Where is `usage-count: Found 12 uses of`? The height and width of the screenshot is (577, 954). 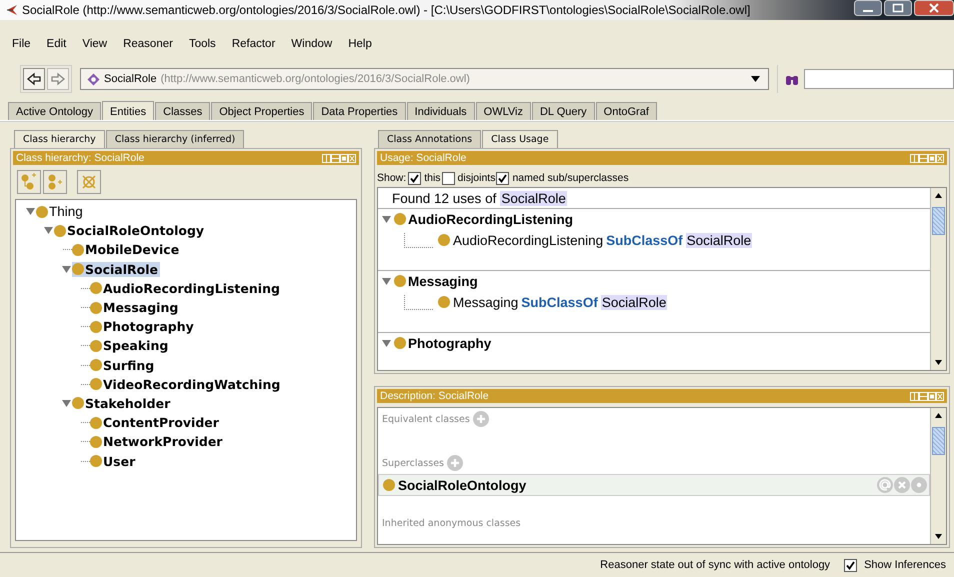
usage-count: Found 12 uses of is located at coordinates (444, 198).